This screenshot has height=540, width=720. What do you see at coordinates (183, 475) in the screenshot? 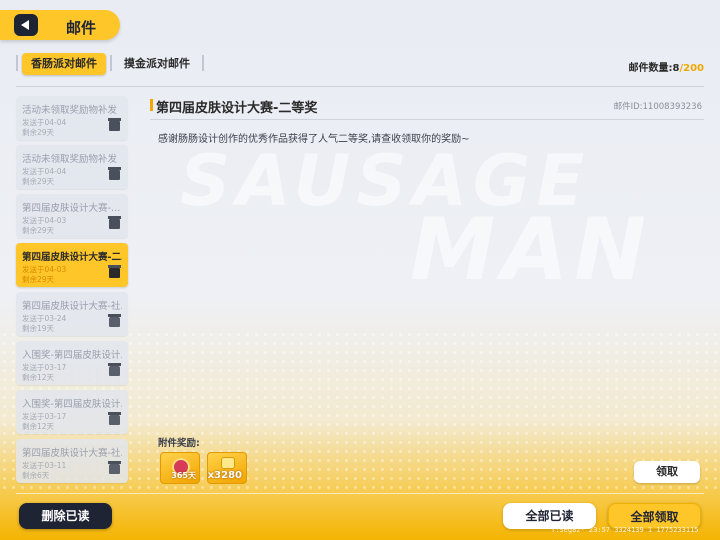
I see `reward-qty: 365天` at bounding box center [183, 475].